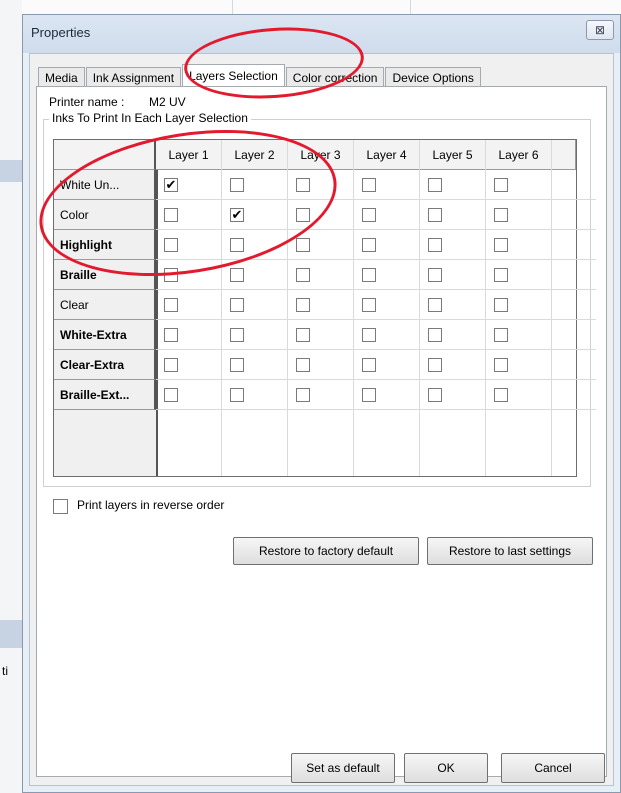 This screenshot has height=793, width=621. What do you see at coordinates (564, 155) in the screenshot?
I see `column-header-filler` at bounding box center [564, 155].